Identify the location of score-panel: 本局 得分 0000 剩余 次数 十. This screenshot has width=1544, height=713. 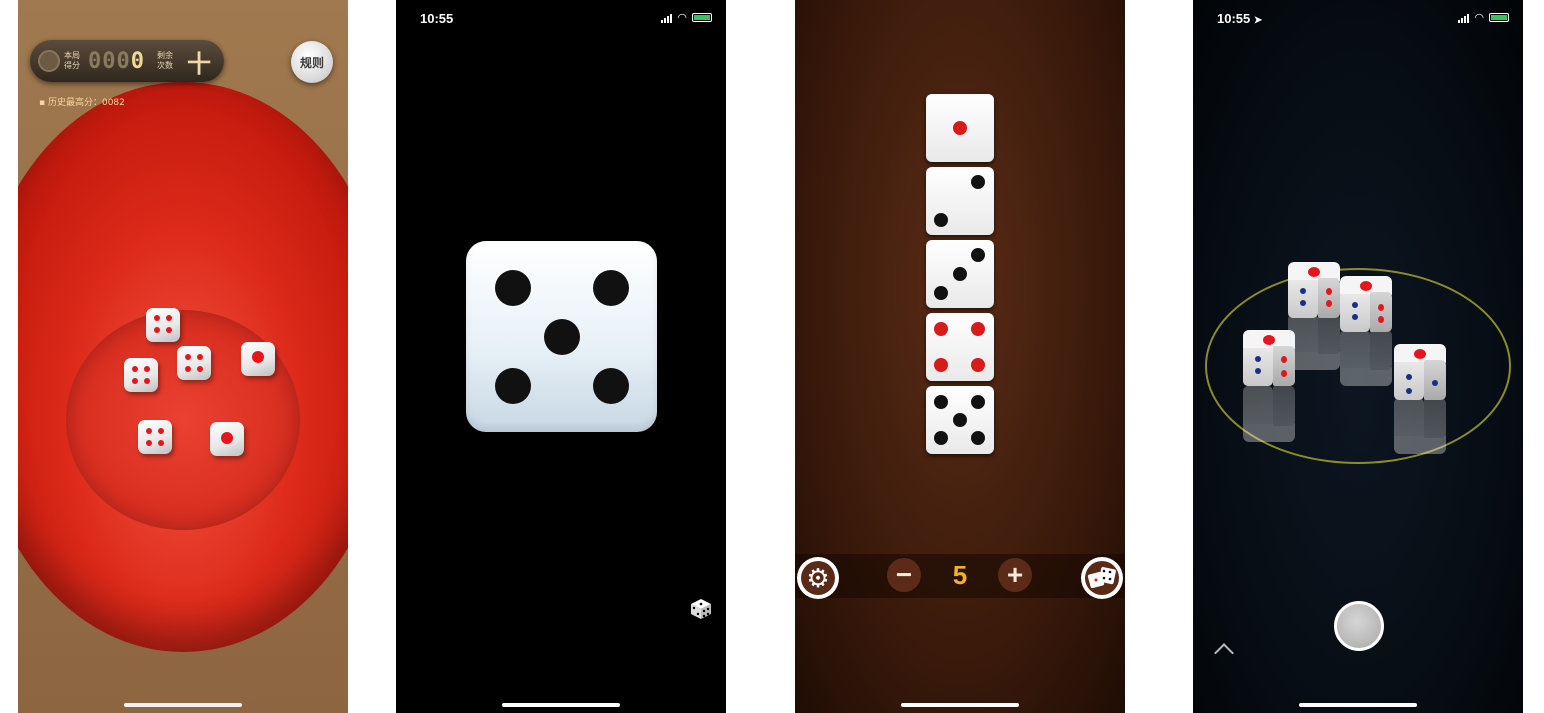
(127, 61).